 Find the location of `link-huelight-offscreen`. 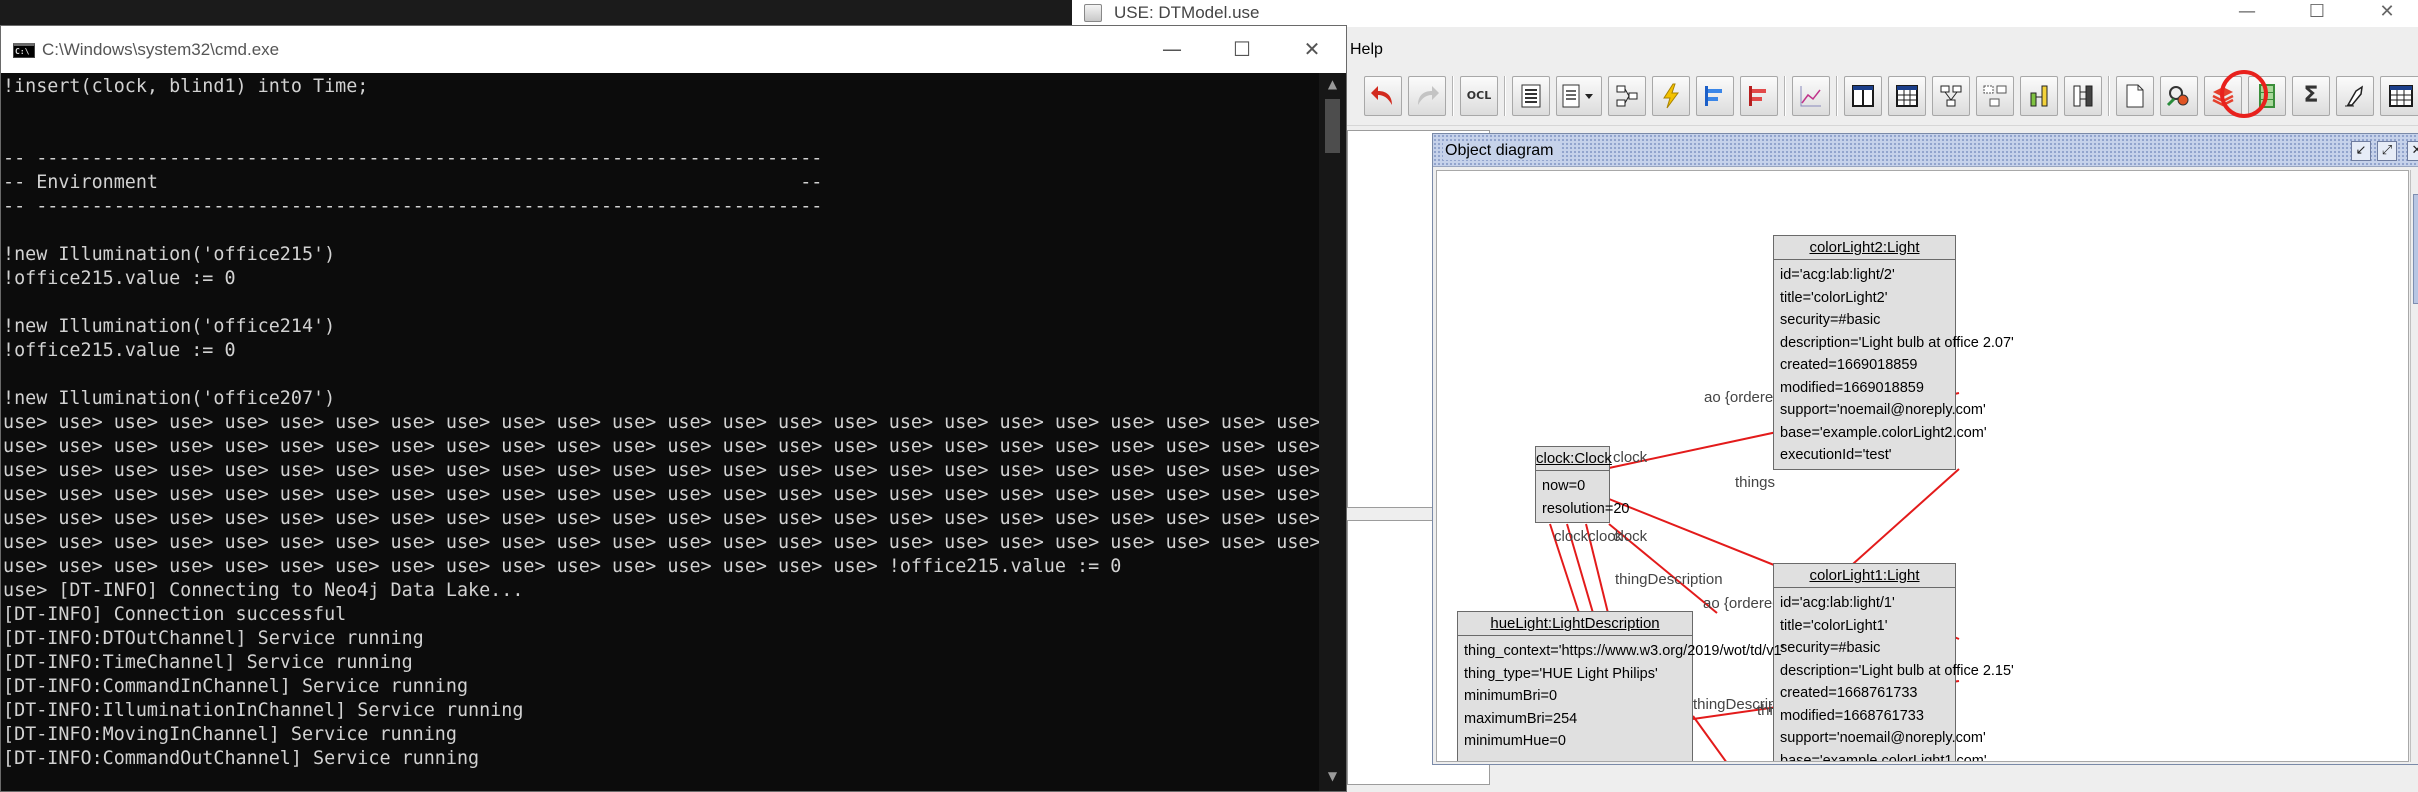

link-huelight-offscreen is located at coordinates (1709, 738).